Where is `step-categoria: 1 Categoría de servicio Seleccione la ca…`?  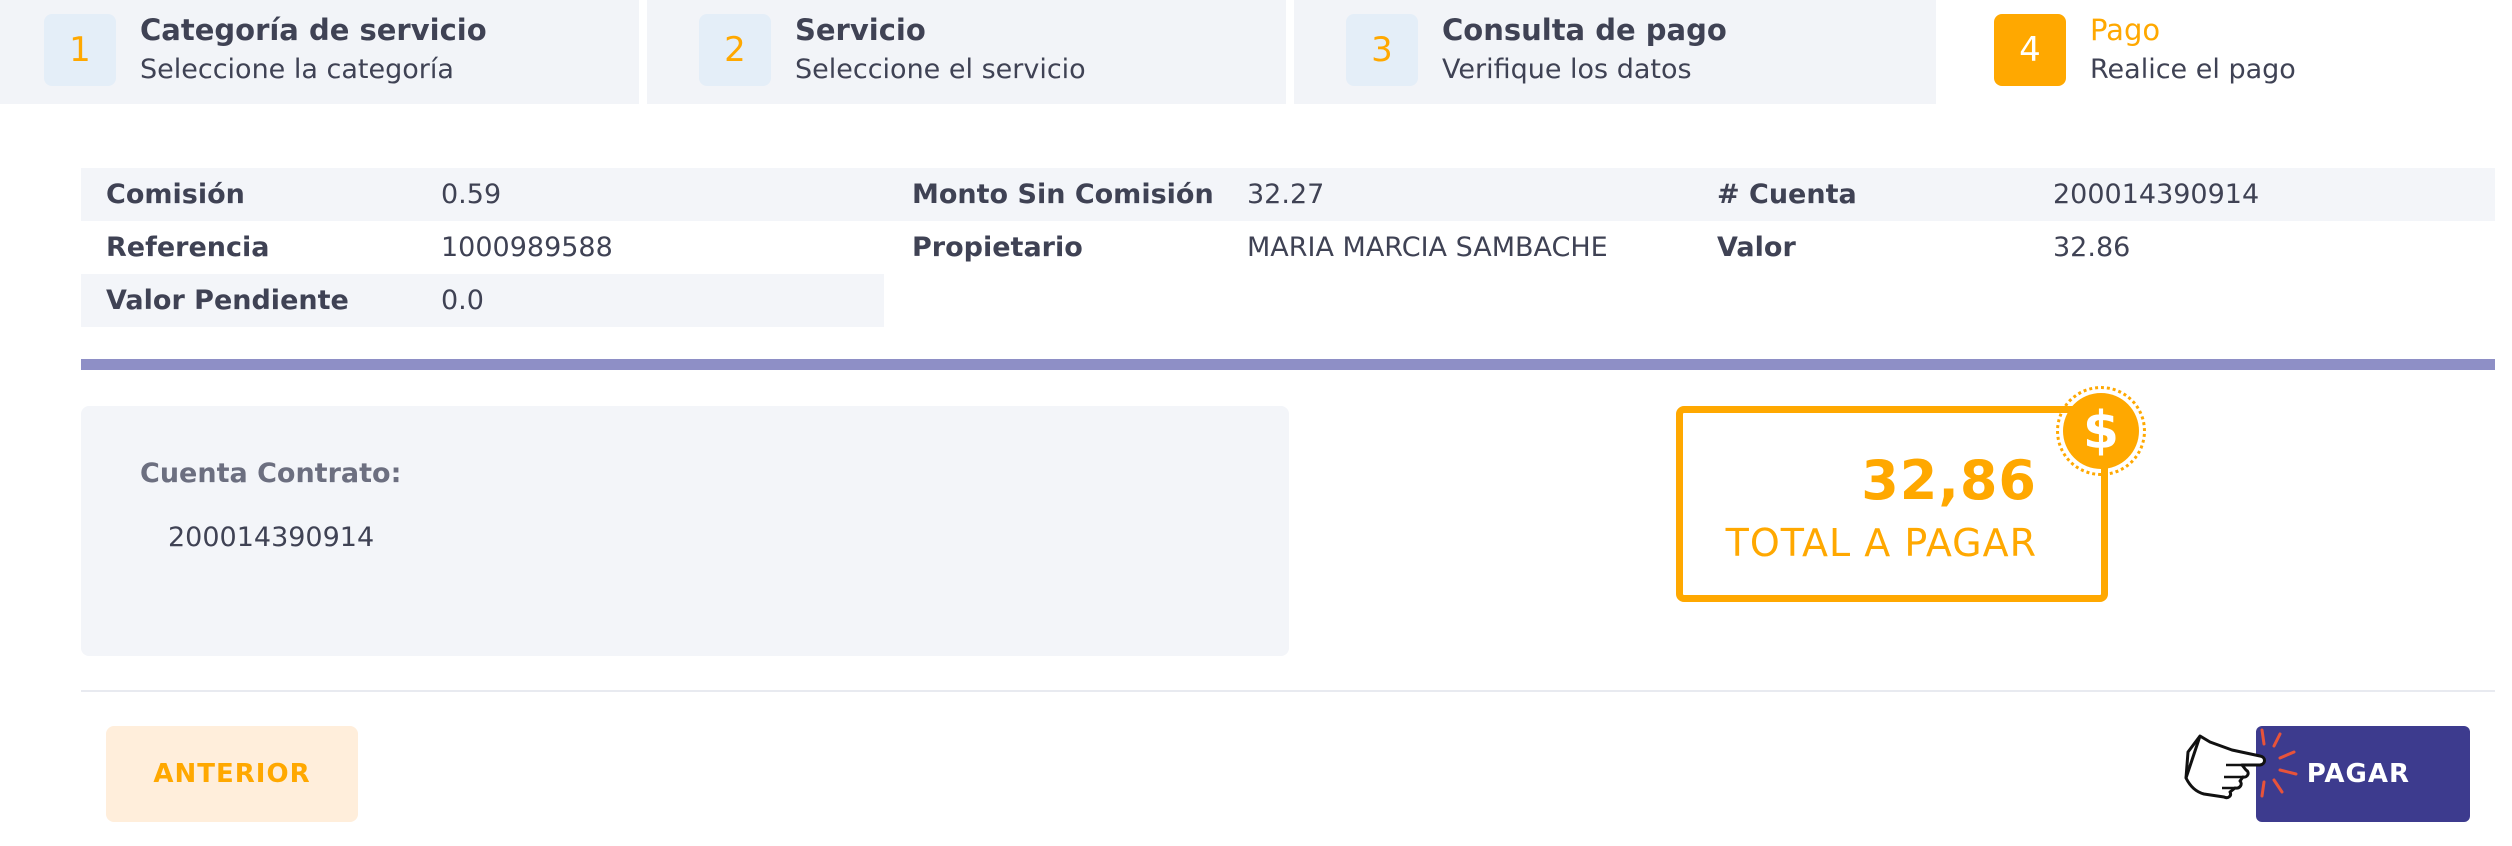
step-categoria: 1 Categoría de servicio Seleccione la ca… is located at coordinates (323, 52).